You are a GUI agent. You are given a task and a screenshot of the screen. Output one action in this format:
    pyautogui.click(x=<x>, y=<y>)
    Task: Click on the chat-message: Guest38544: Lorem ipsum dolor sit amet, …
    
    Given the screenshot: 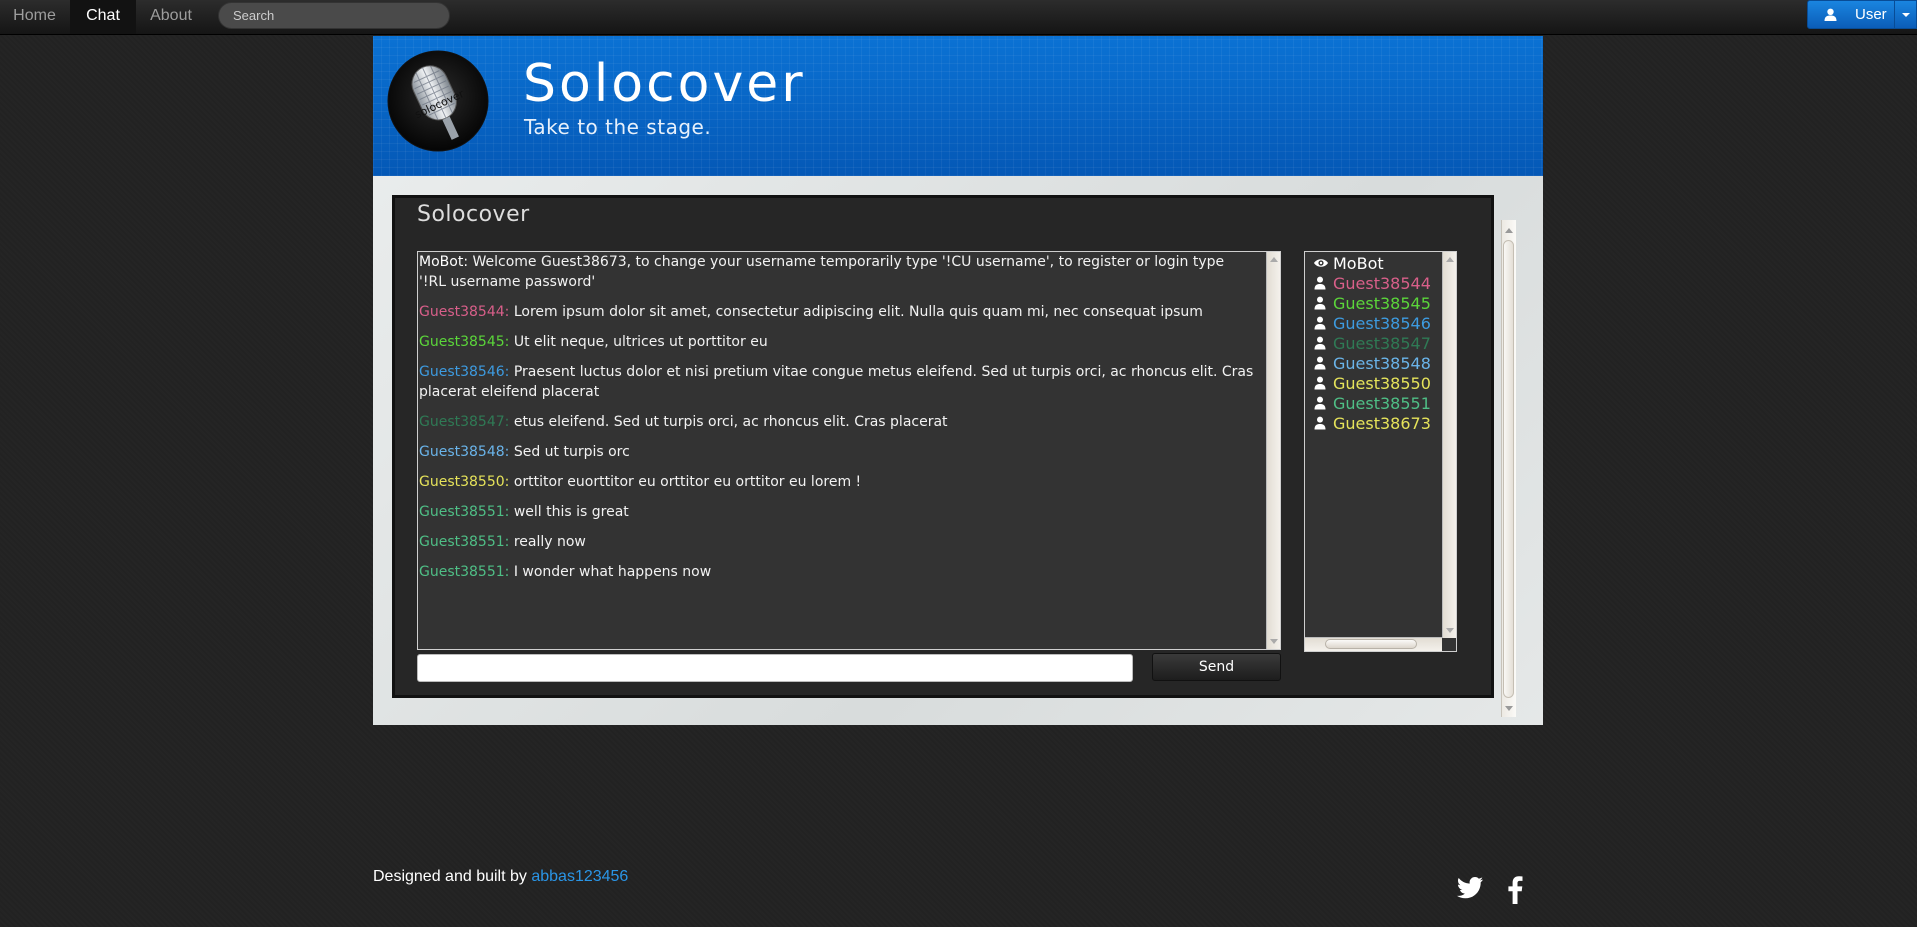 What is the action you would take?
    pyautogui.click(x=811, y=312)
    